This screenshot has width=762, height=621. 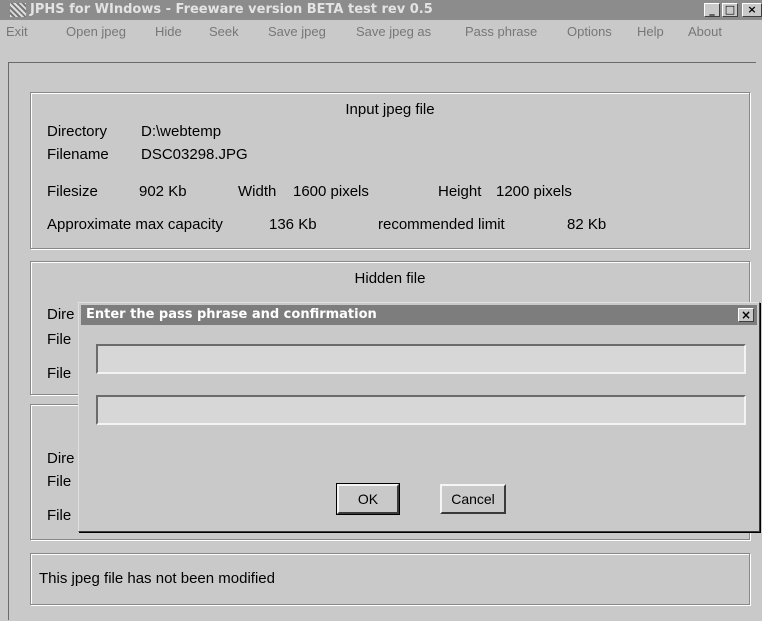 I want to click on dialog-close-icon: ×, so click(x=746, y=315).